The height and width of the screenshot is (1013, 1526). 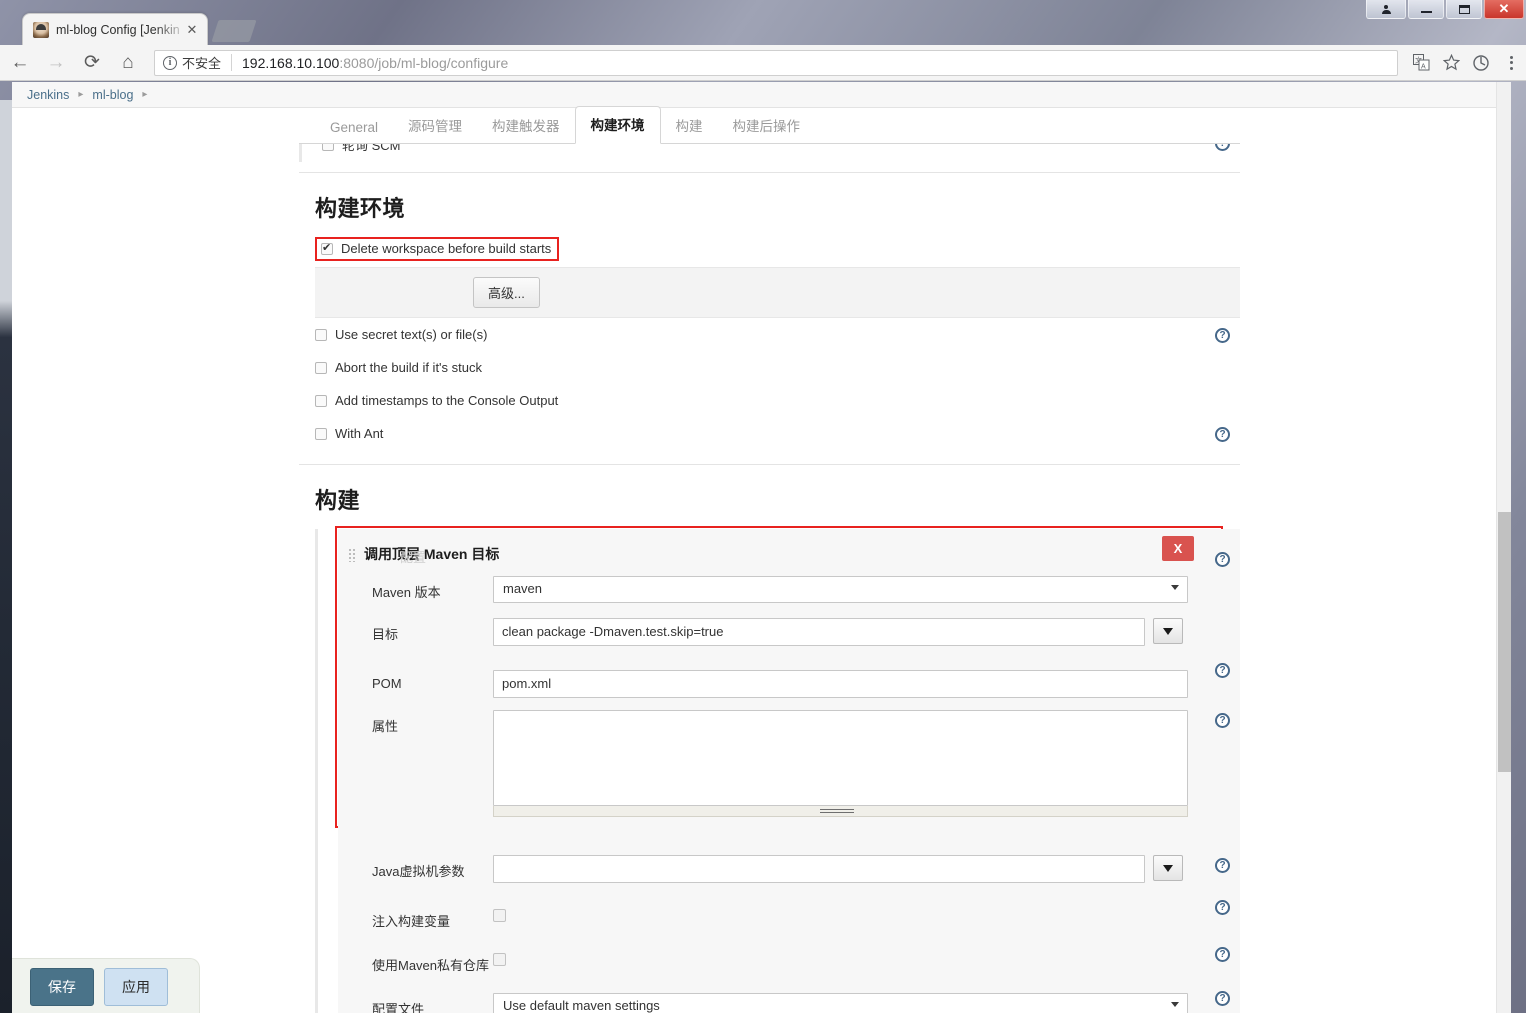 What do you see at coordinates (1451, 63) in the screenshot?
I see `bookmark-star-icon` at bounding box center [1451, 63].